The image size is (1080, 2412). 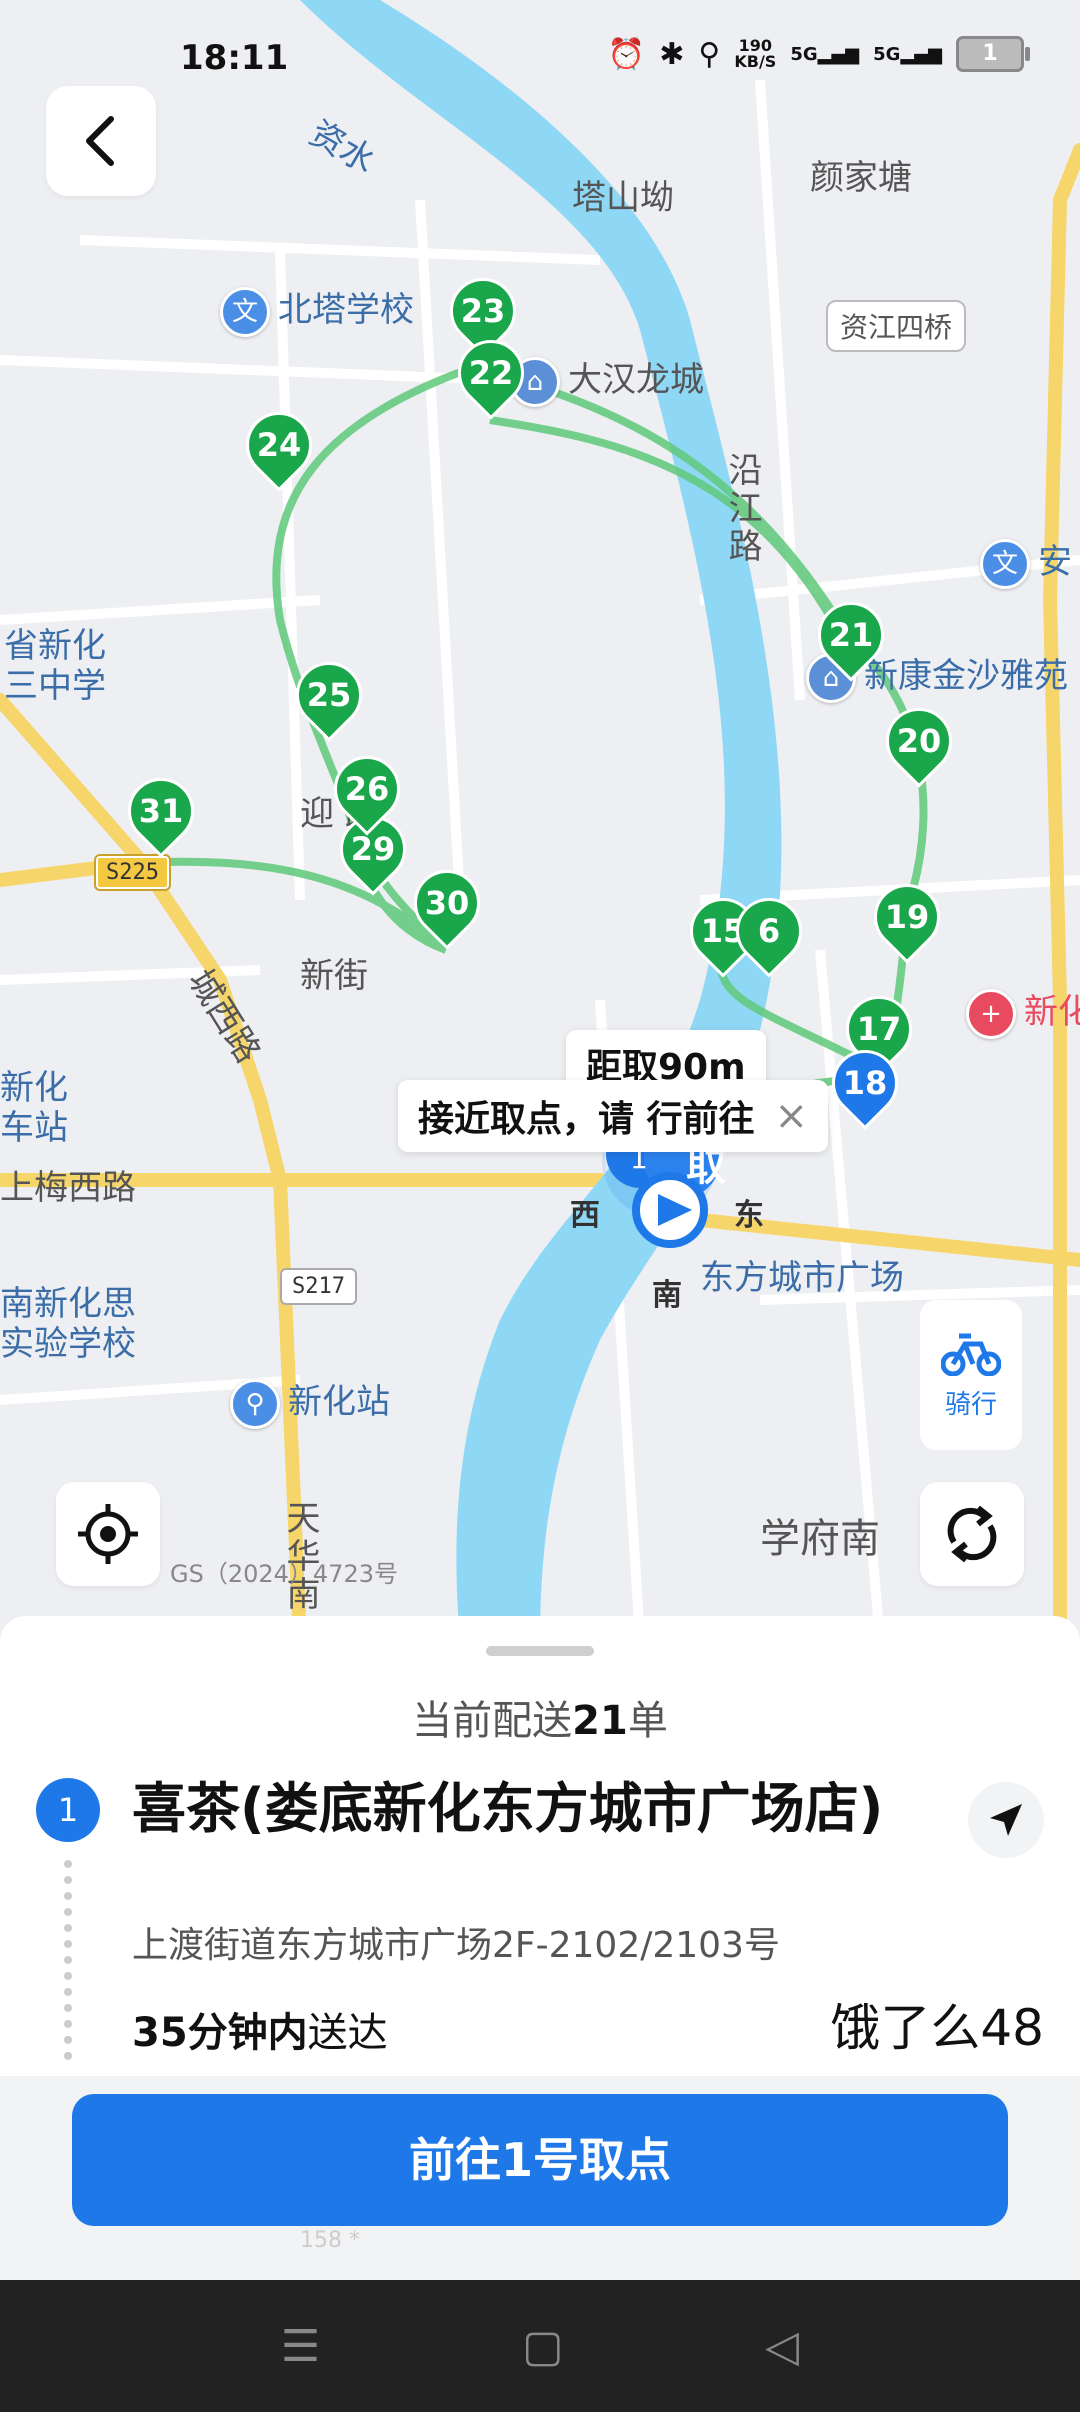 What do you see at coordinates (284, 1574) in the screenshot?
I see `map-license: GS（2024）4723号` at bounding box center [284, 1574].